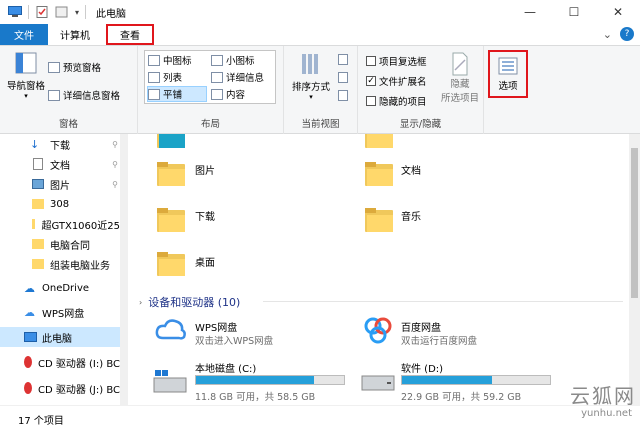 The image size is (640, 433). What do you see at coordinates (233, 60) in the screenshot?
I see `layout-small-icons: 小图标` at bounding box center [233, 60].